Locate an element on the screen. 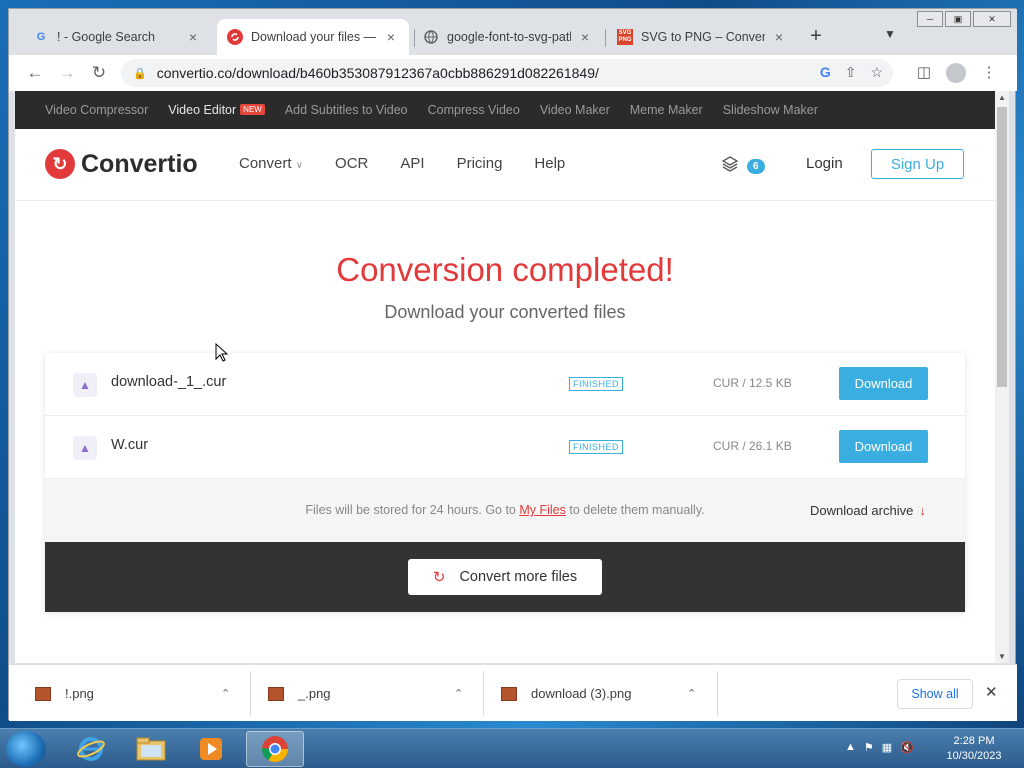 Image resolution: width=1024 pixels, height=768 pixels. info-suffix: to delete them manually. is located at coordinates (635, 510).